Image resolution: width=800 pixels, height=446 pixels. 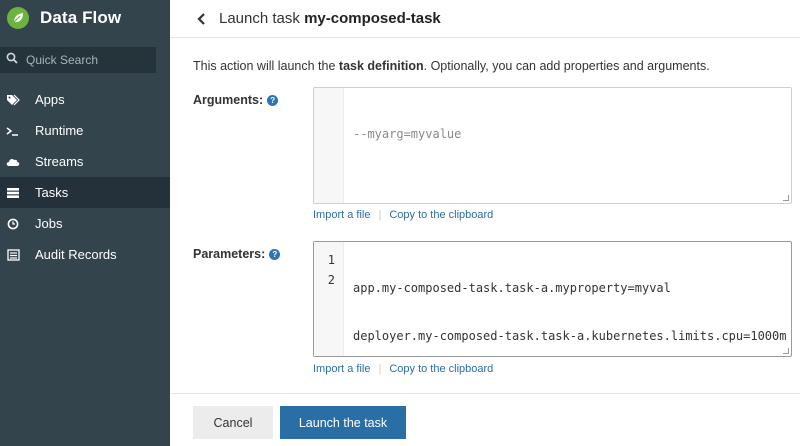 I want to click on search-icon, so click(x=12, y=60).